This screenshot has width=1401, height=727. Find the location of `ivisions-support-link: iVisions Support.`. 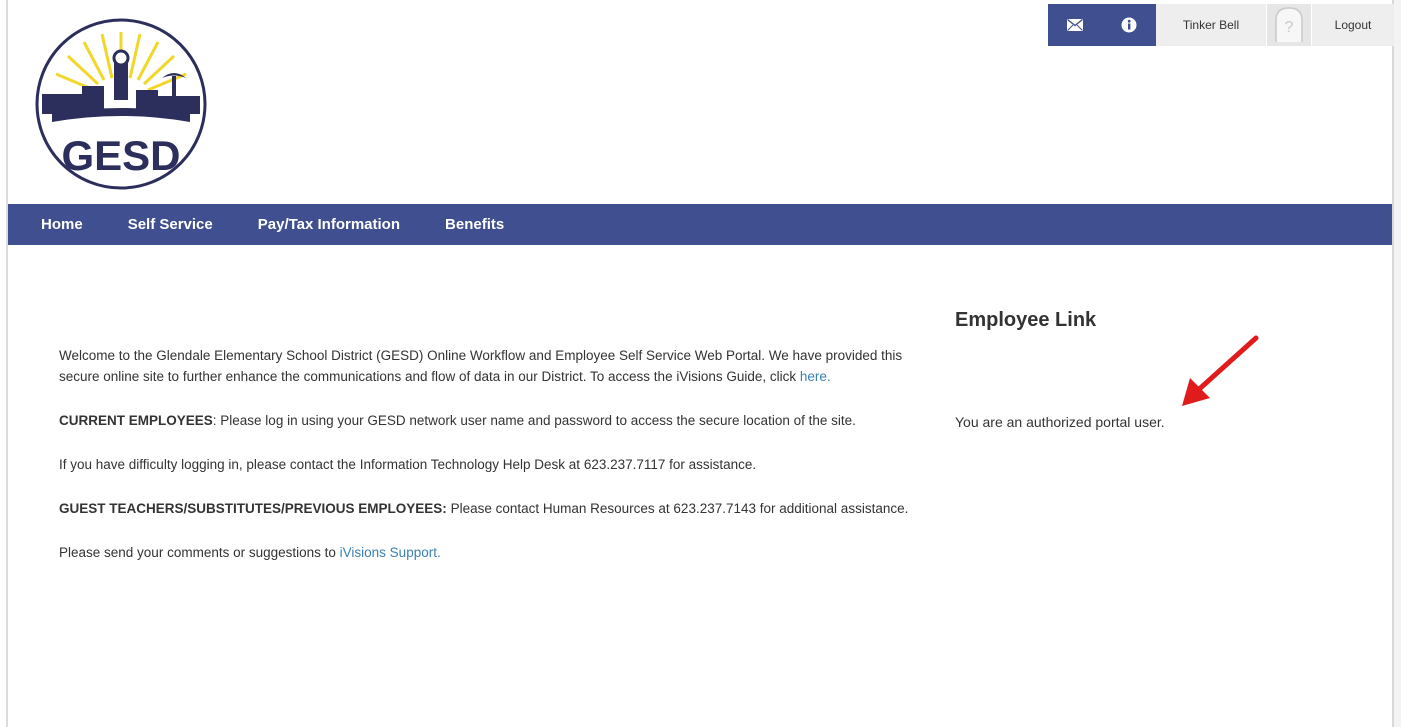

ivisions-support-link: iVisions Support. is located at coordinates (390, 552).